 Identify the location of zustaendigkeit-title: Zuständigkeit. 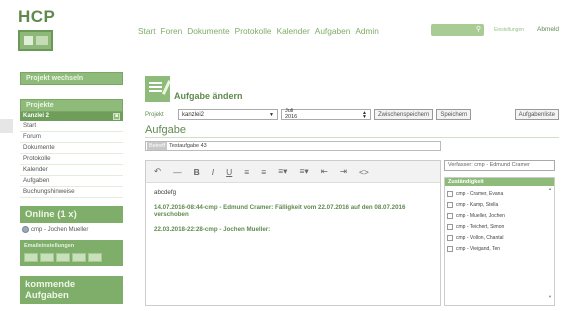
(499, 182).